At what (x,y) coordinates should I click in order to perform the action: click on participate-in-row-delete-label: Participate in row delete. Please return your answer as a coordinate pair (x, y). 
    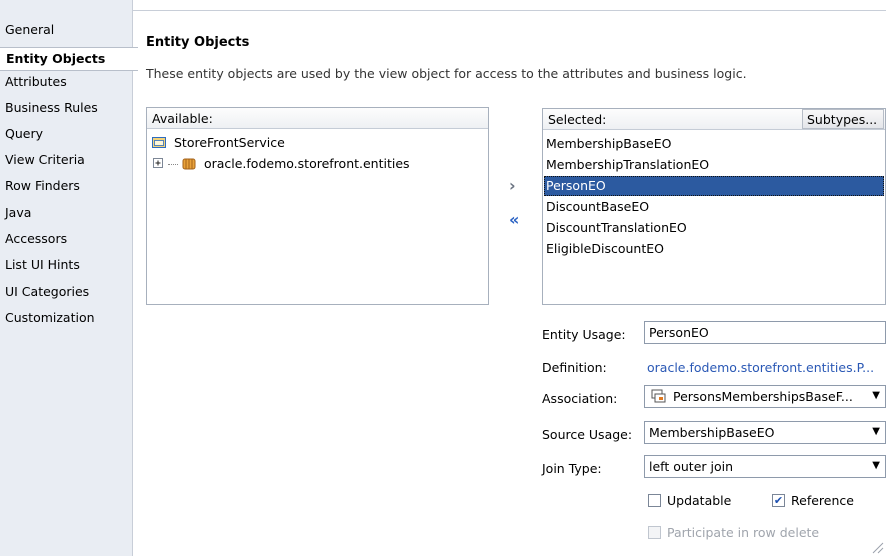
    Looking at the image, I should click on (743, 532).